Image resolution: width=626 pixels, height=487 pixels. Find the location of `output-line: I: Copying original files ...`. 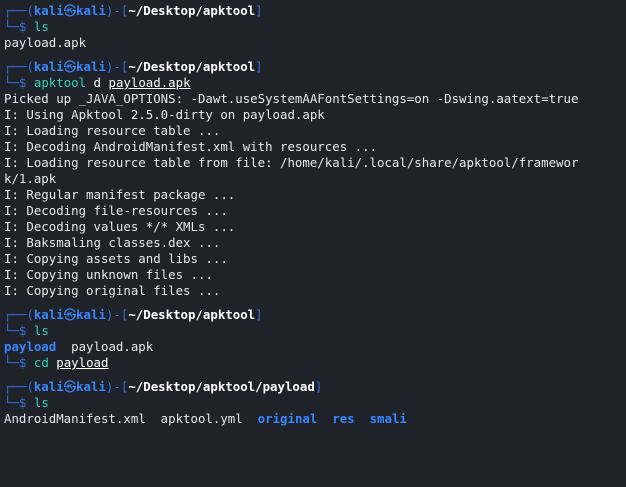

output-line: I: Copying original files ... is located at coordinates (112, 290).